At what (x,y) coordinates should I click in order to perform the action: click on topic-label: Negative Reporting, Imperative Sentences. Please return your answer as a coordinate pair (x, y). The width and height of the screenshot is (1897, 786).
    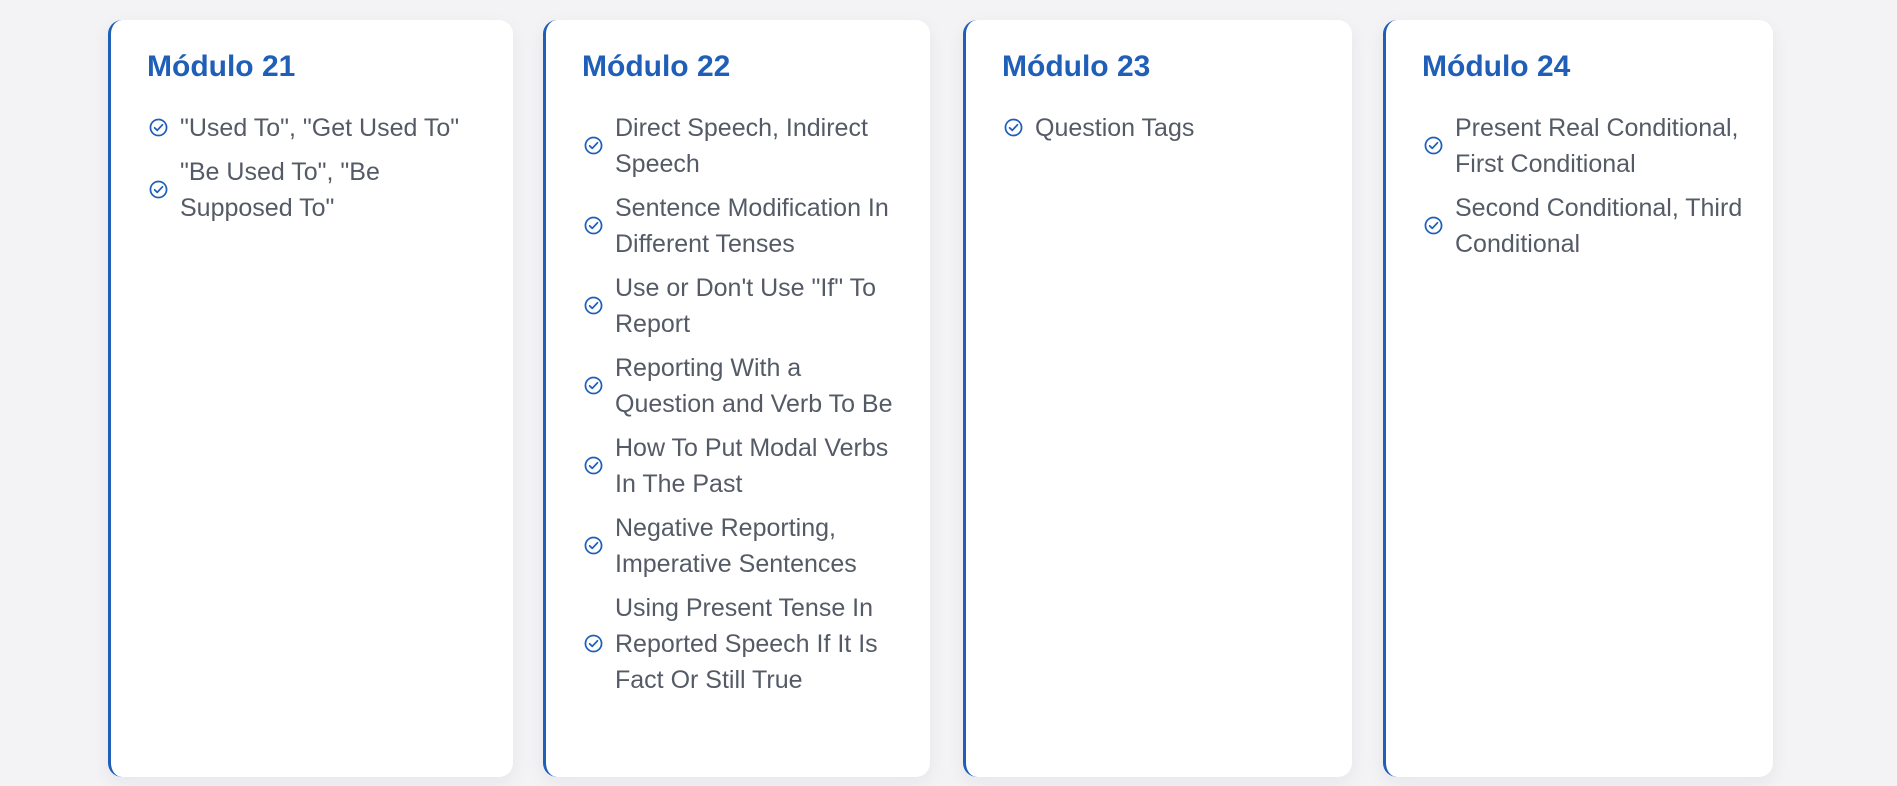
    Looking at the image, I should click on (736, 545).